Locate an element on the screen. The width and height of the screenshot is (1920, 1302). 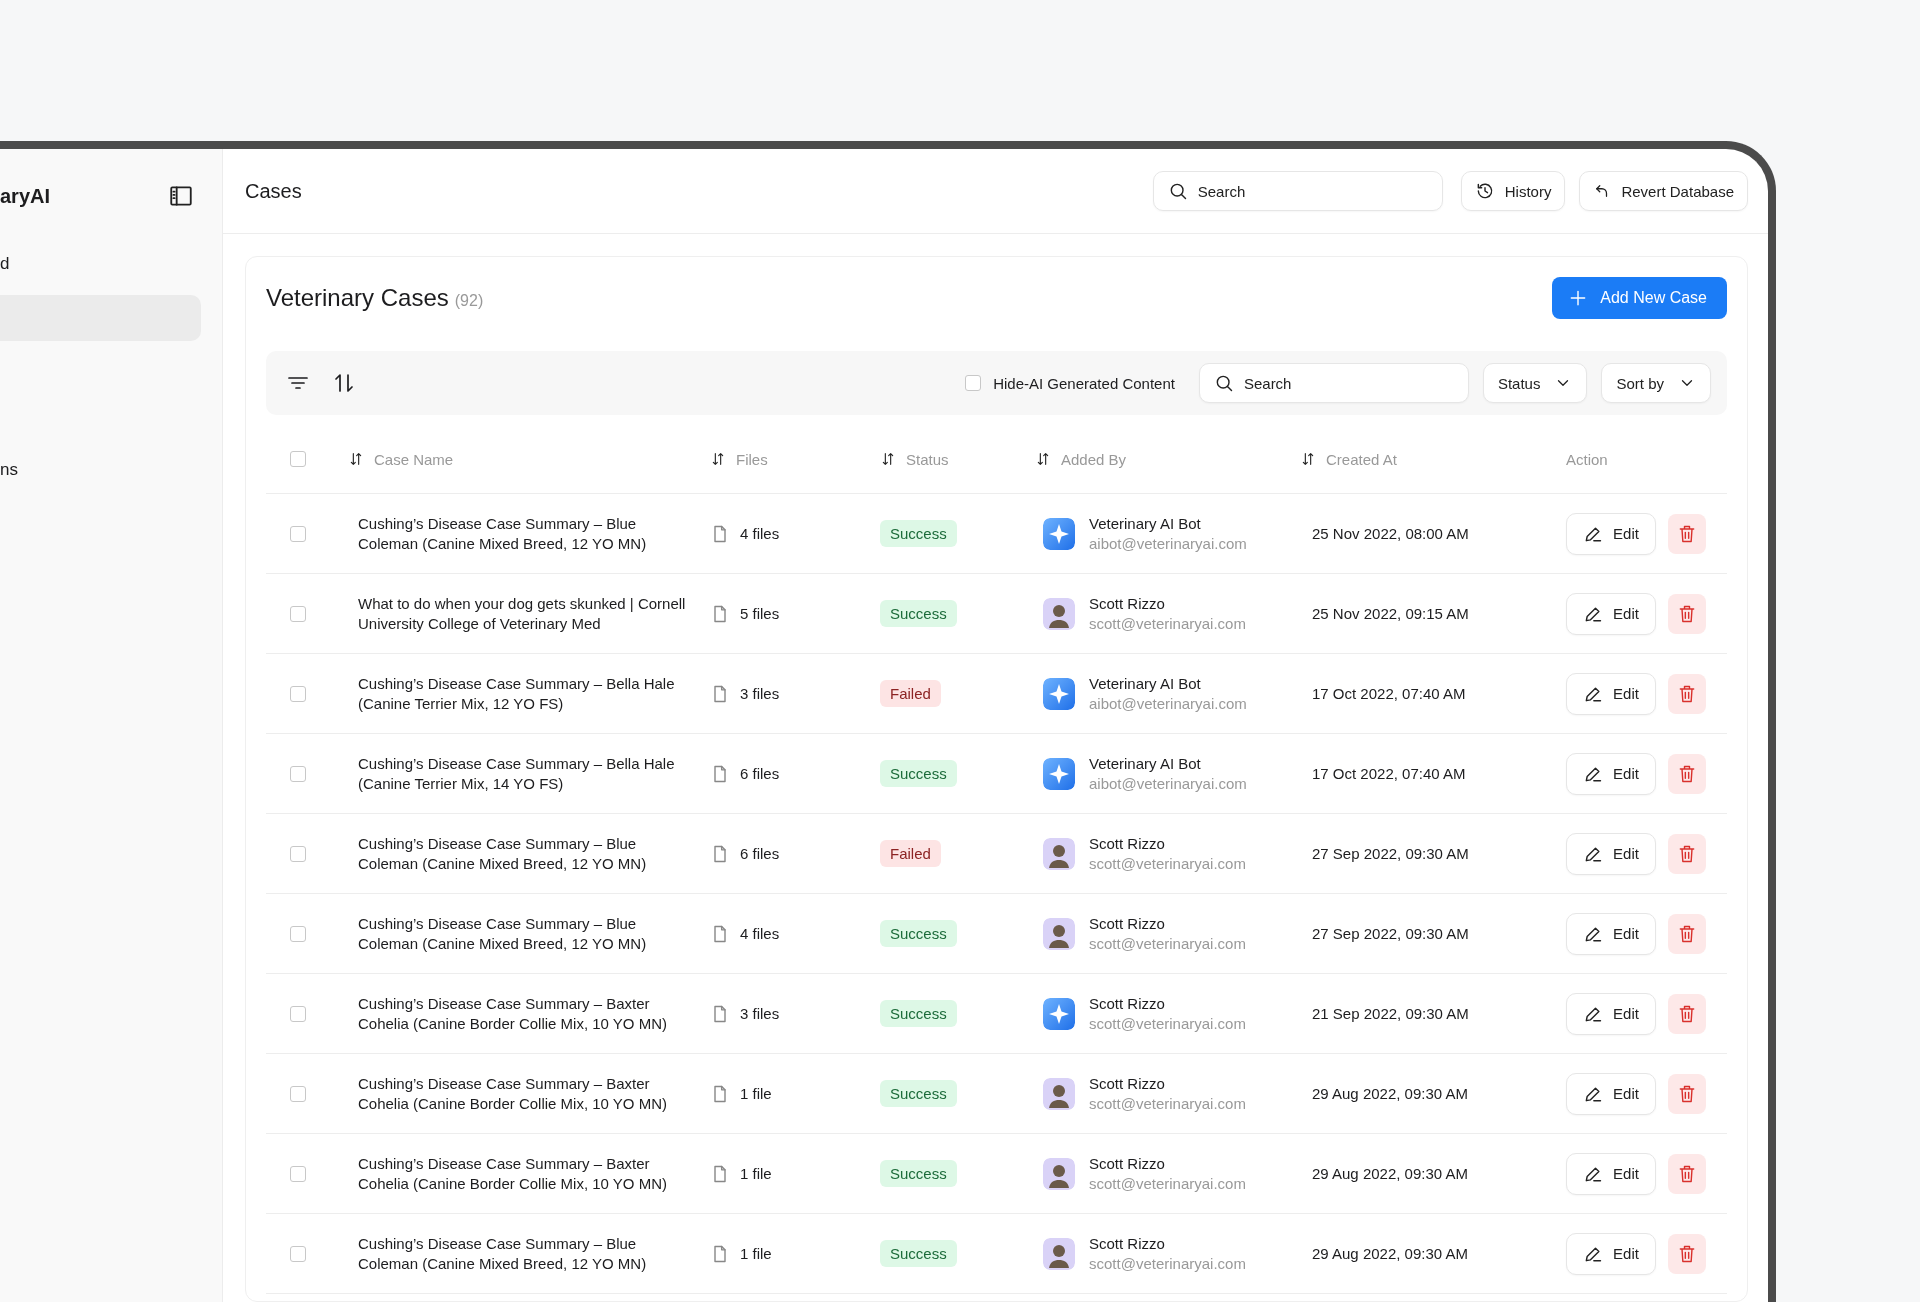
page-title: Cases is located at coordinates (274, 191).